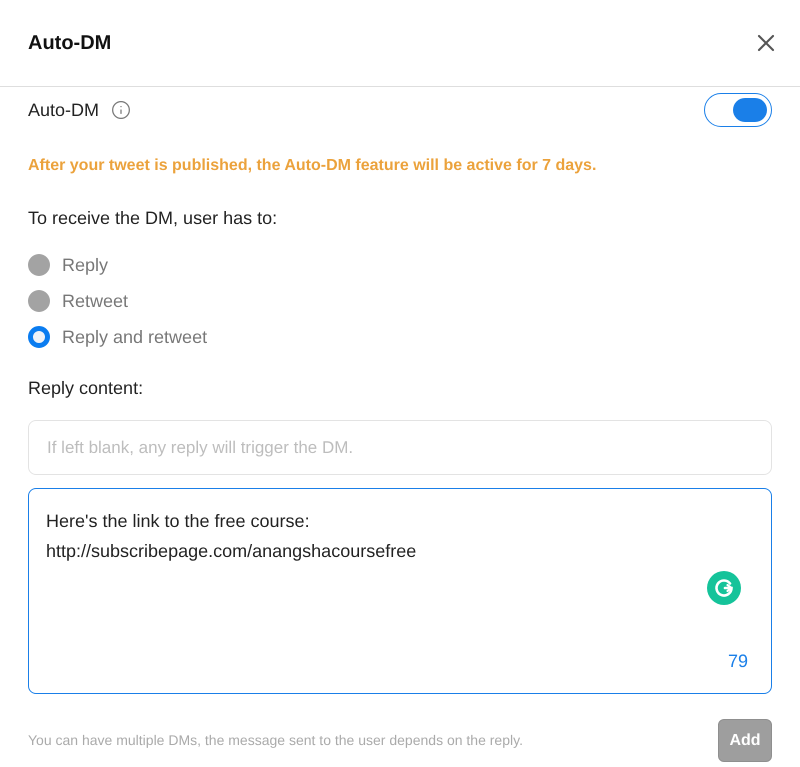  What do you see at coordinates (85, 265) in the screenshot?
I see `radio-label: Reply` at bounding box center [85, 265].